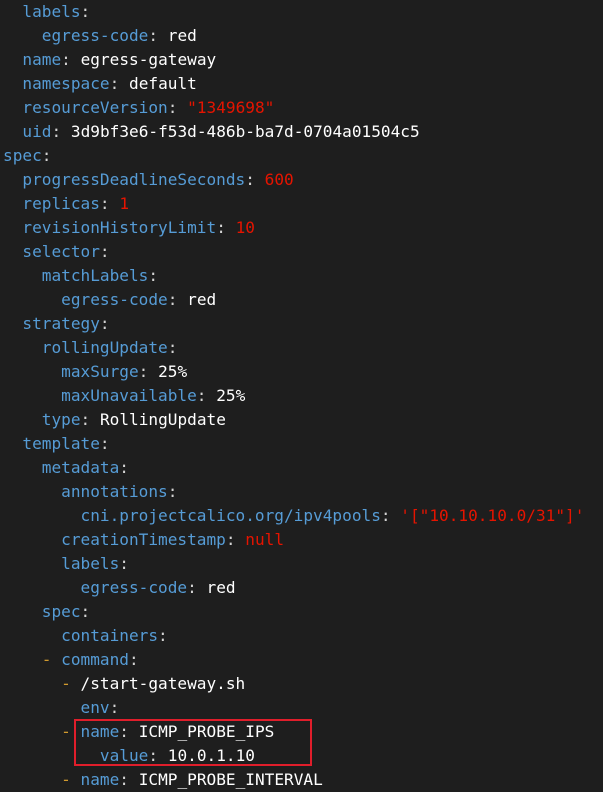 The image size is (603, 792). I want to click on code-line: rollingUpdate:, so click(90, 348).